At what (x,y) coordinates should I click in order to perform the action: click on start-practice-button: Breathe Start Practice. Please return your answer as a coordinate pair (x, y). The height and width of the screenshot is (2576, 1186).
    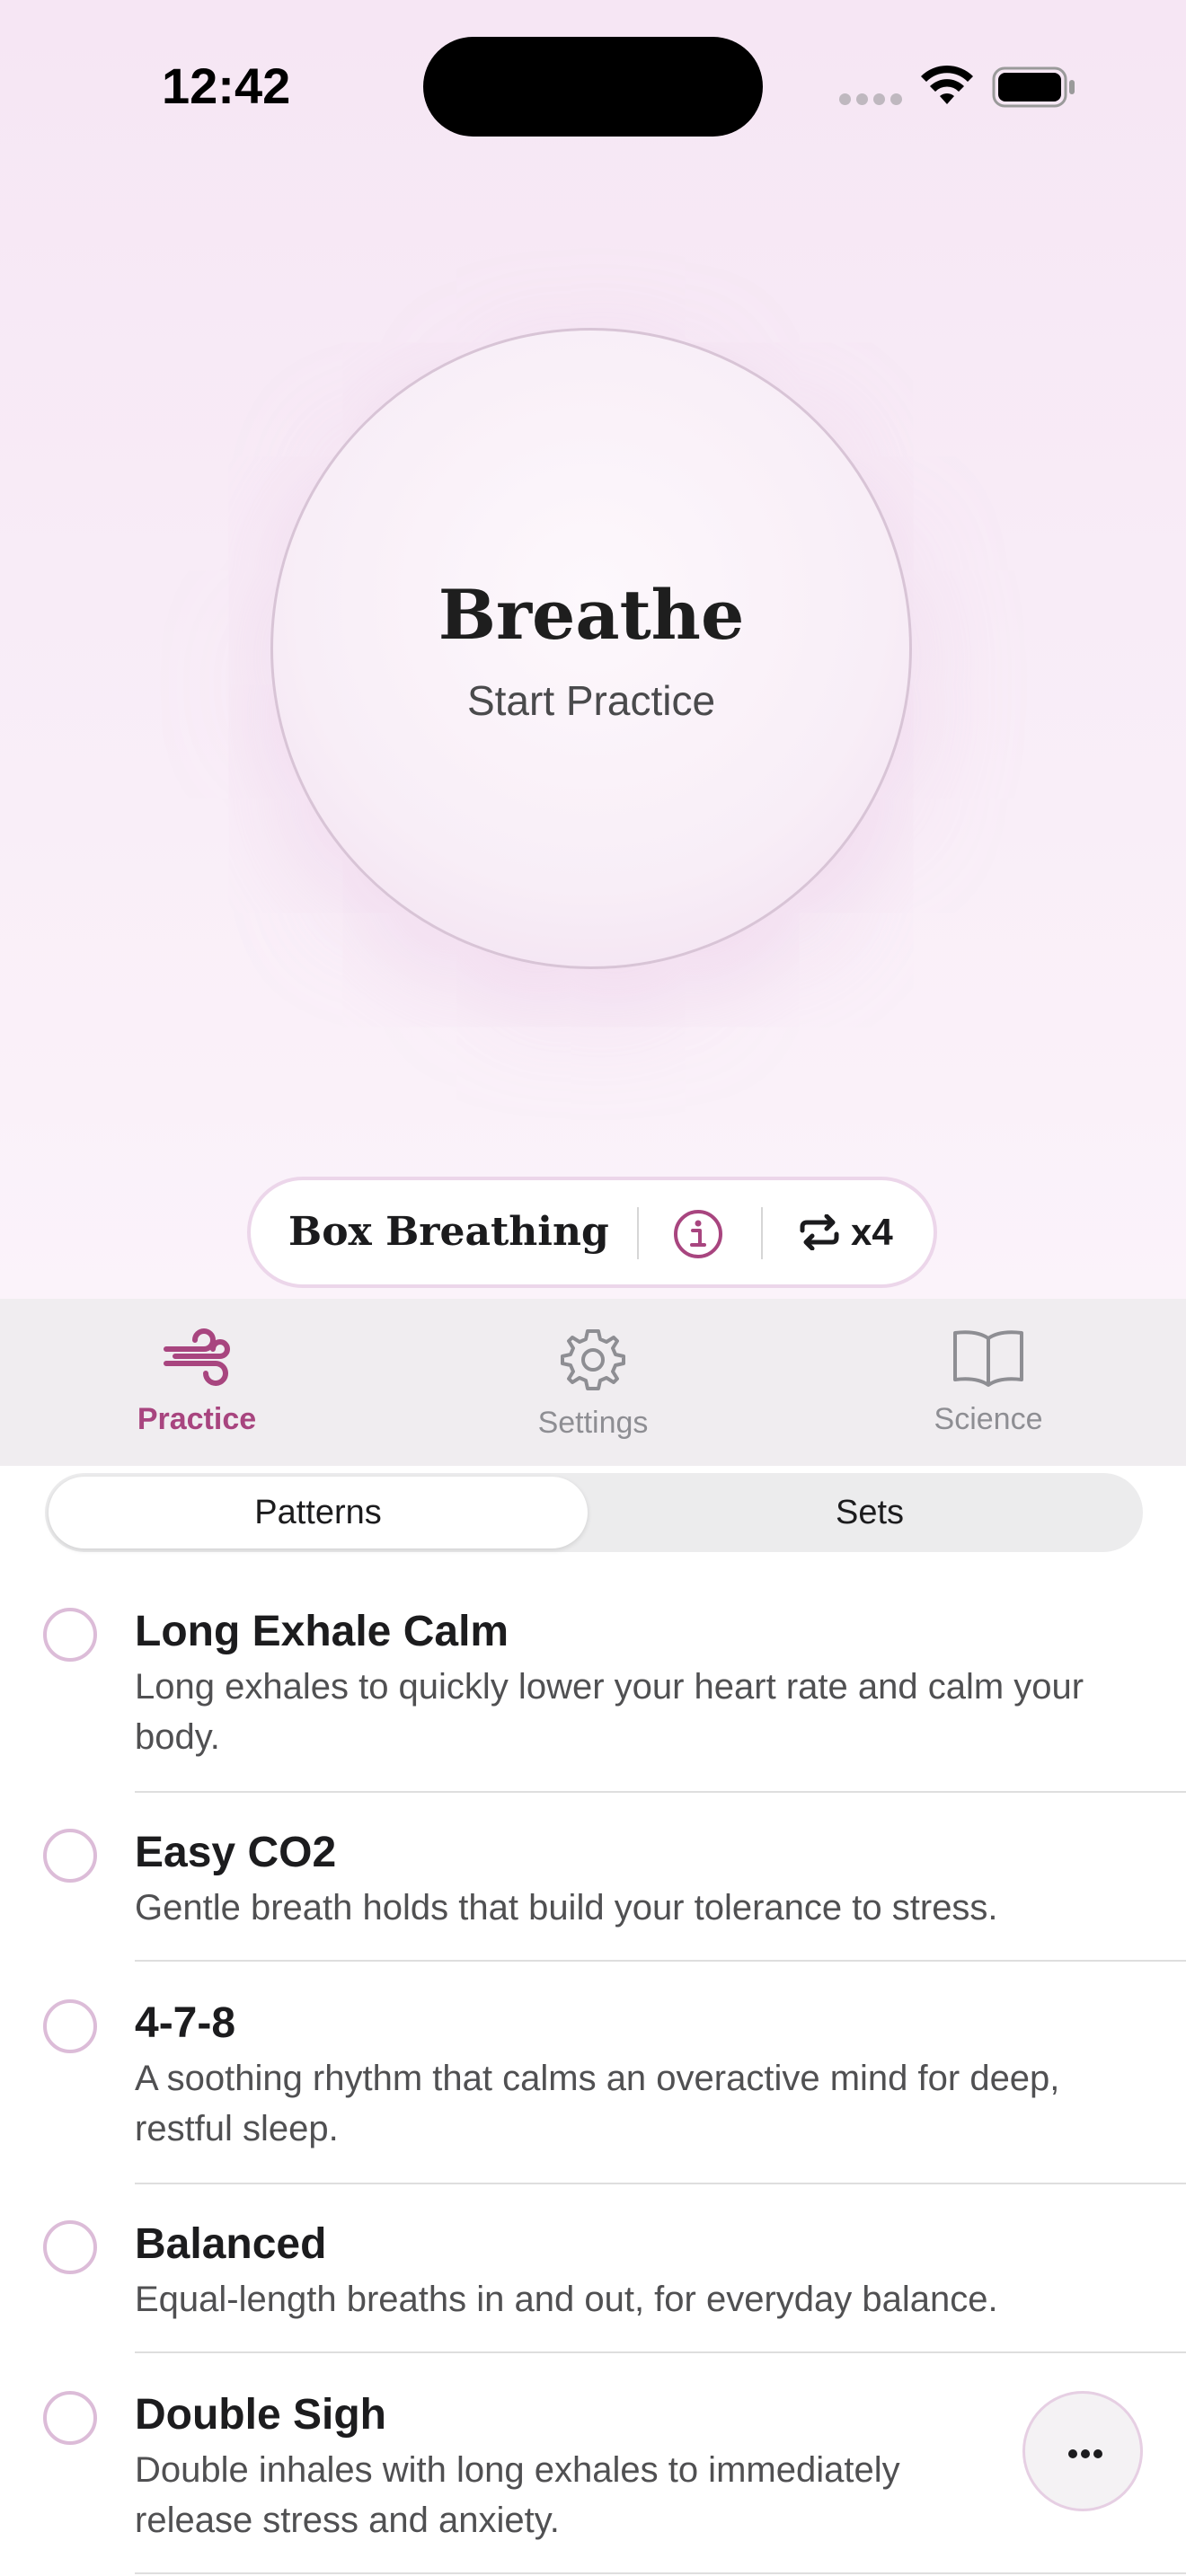
    Looking at the image, I should click on (591, 648).